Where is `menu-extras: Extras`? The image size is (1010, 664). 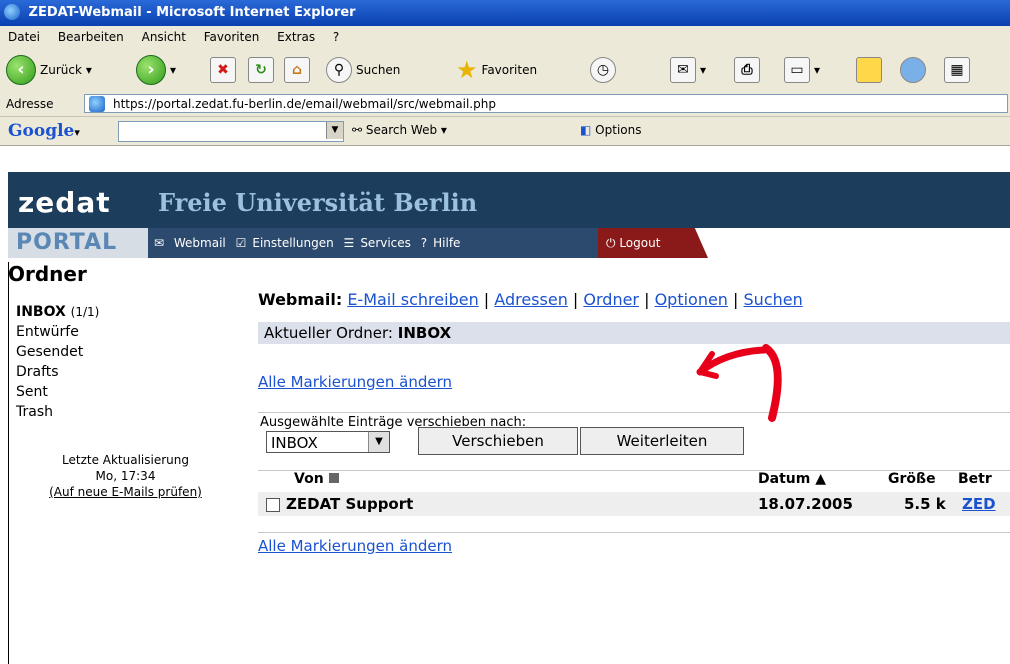
menu-extras: Extras is located at coordinates (296, 37).